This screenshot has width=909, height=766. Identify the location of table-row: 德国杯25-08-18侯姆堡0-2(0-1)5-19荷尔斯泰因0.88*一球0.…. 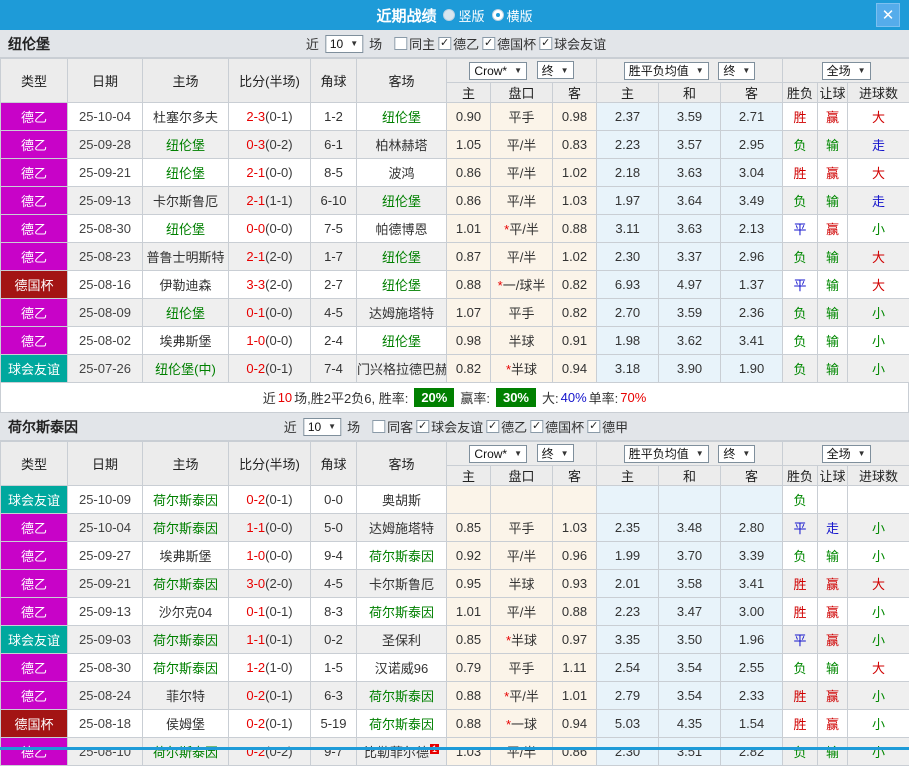
(455, 724).